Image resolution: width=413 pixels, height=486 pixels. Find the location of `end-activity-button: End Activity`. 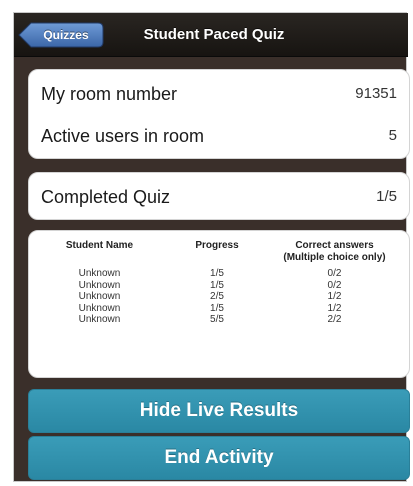

end-activity-button: End Activity is located at coordinates (219, 458).